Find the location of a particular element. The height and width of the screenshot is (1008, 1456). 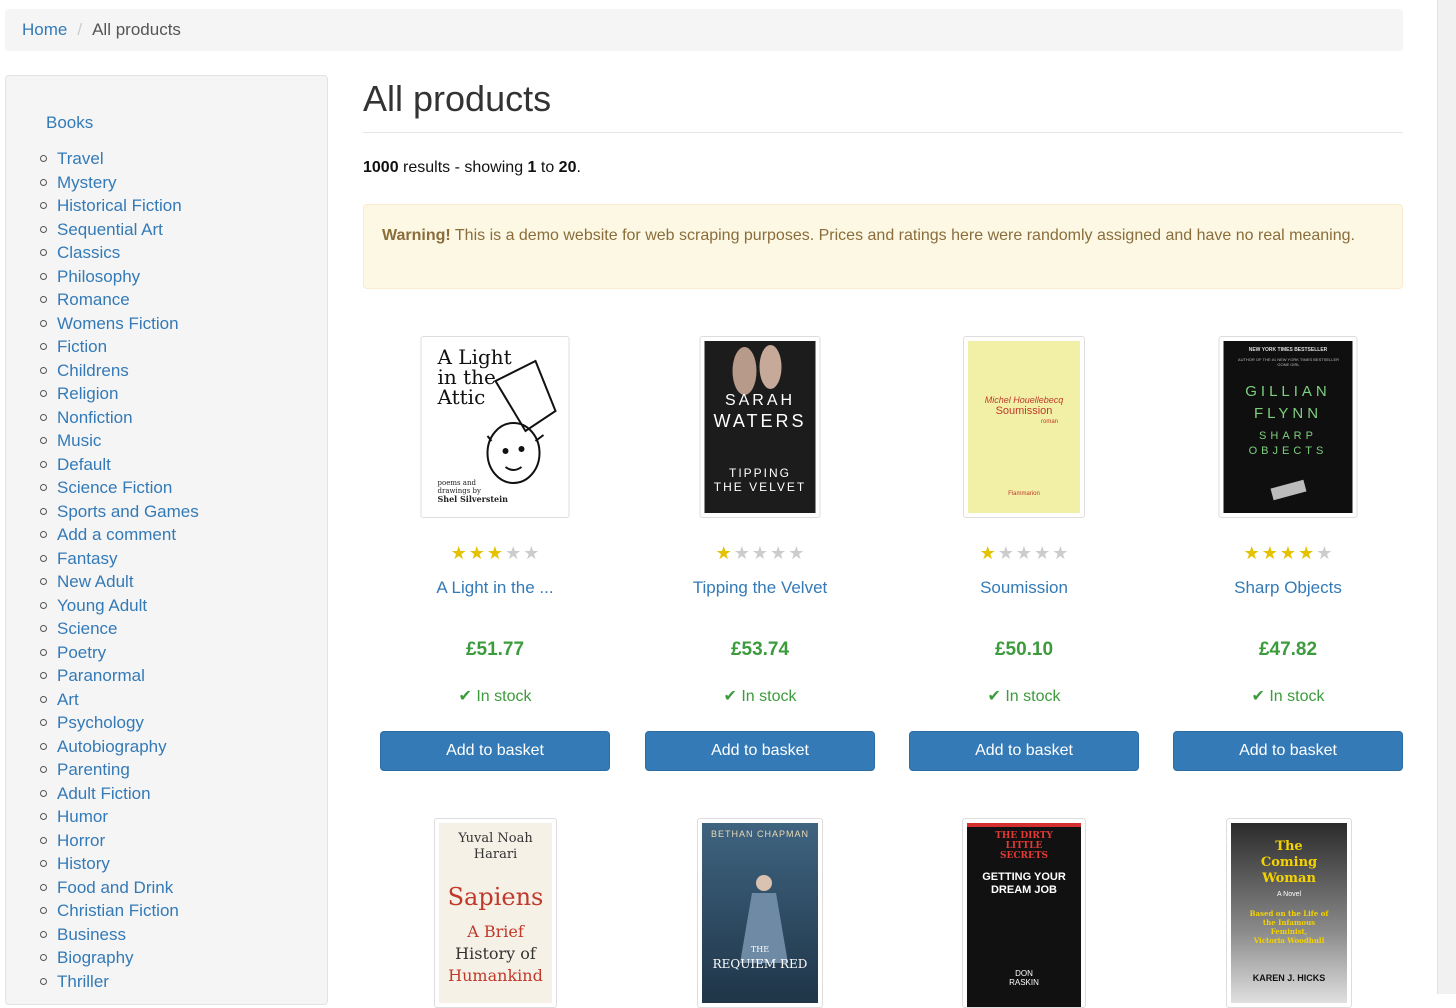

sidebar-category-link: Christian Fiction is located at coordinates (118, 911).